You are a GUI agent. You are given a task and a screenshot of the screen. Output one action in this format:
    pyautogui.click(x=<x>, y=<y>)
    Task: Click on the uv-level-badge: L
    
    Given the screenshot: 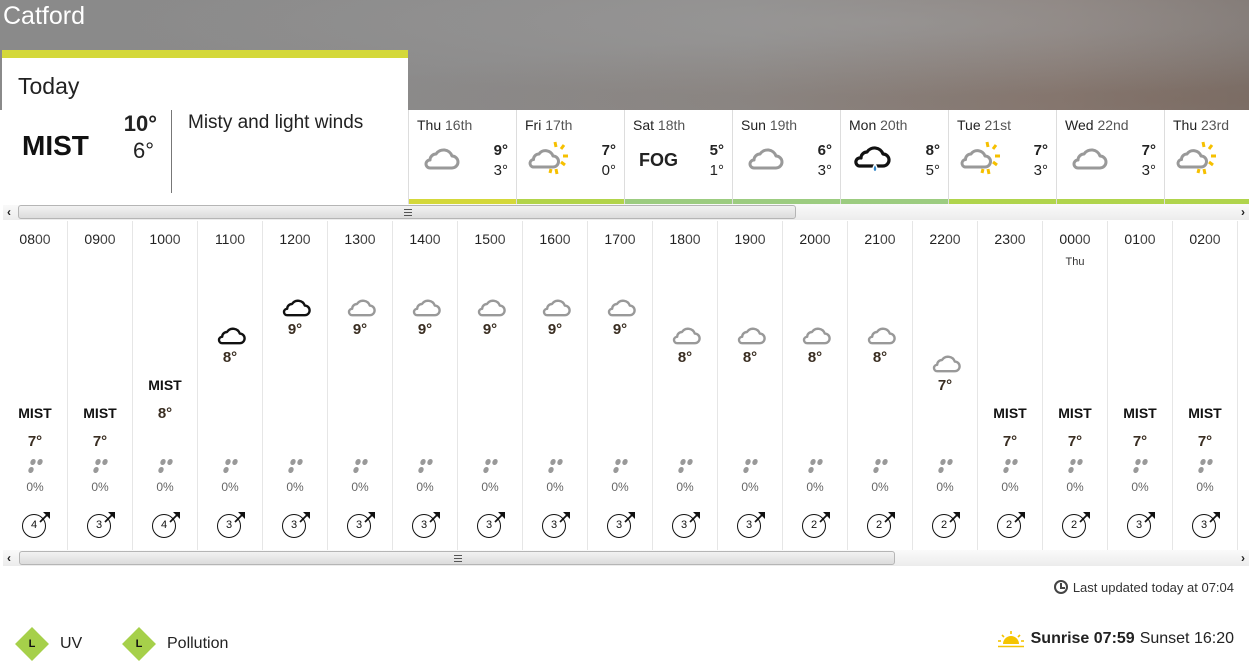 What is the action you would take?
    pyautogui.click(x=32, y=644)
    